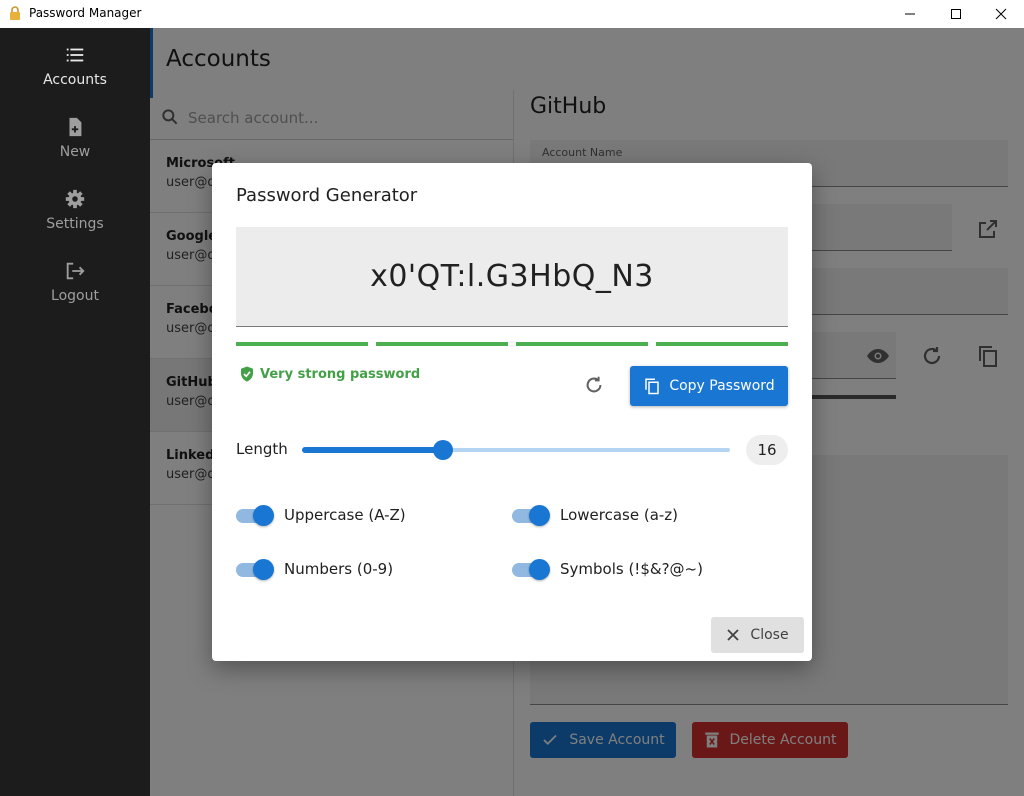 The height and width of the screenshot is (796, 1024). What do you see at coordinates (516, 450) in the screenshot?
I see `length-slider` at bounding box center [516, 450].